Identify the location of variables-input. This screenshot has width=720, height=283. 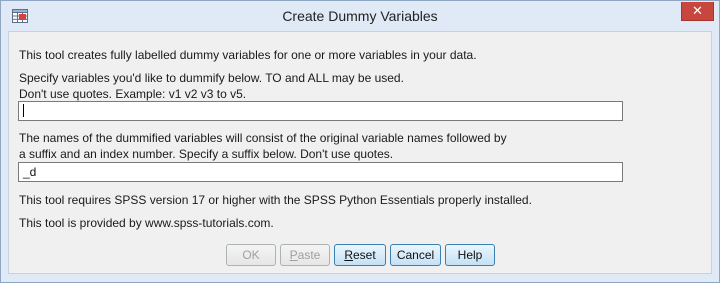
(320, 111).